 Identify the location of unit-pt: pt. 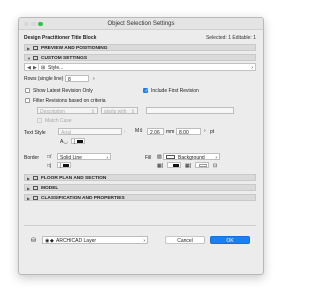
(212, 131).